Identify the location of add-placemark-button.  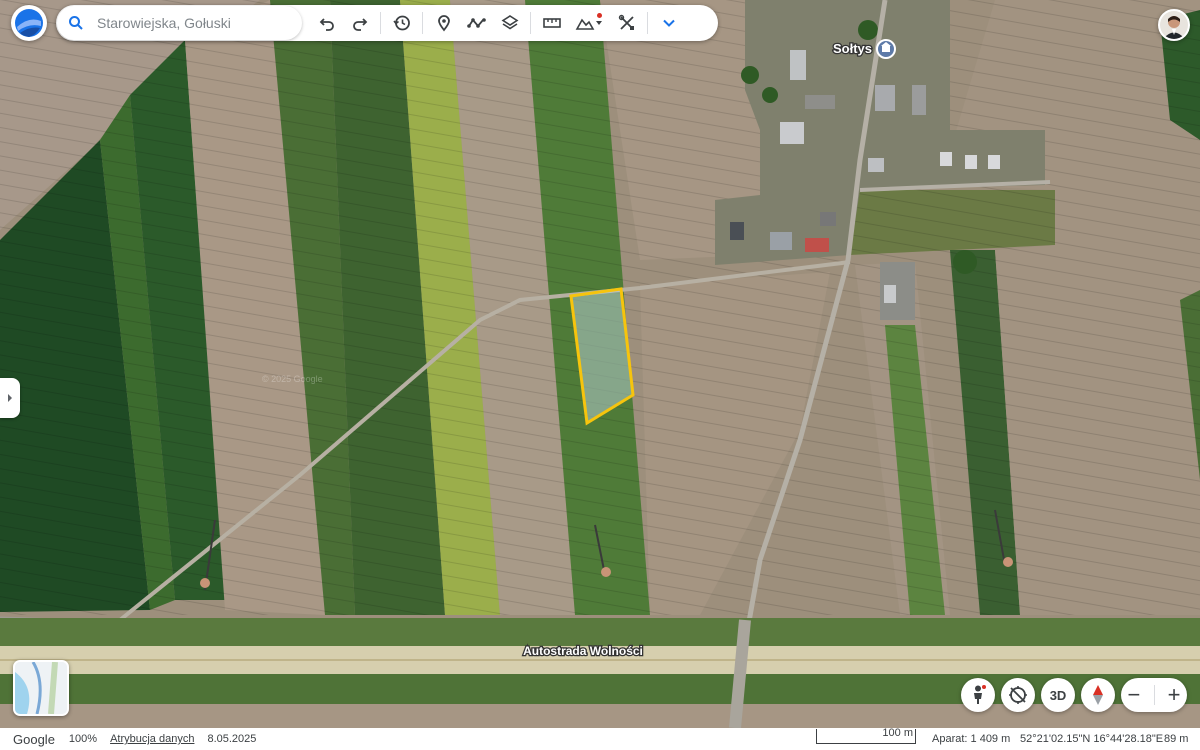
(443, 23).